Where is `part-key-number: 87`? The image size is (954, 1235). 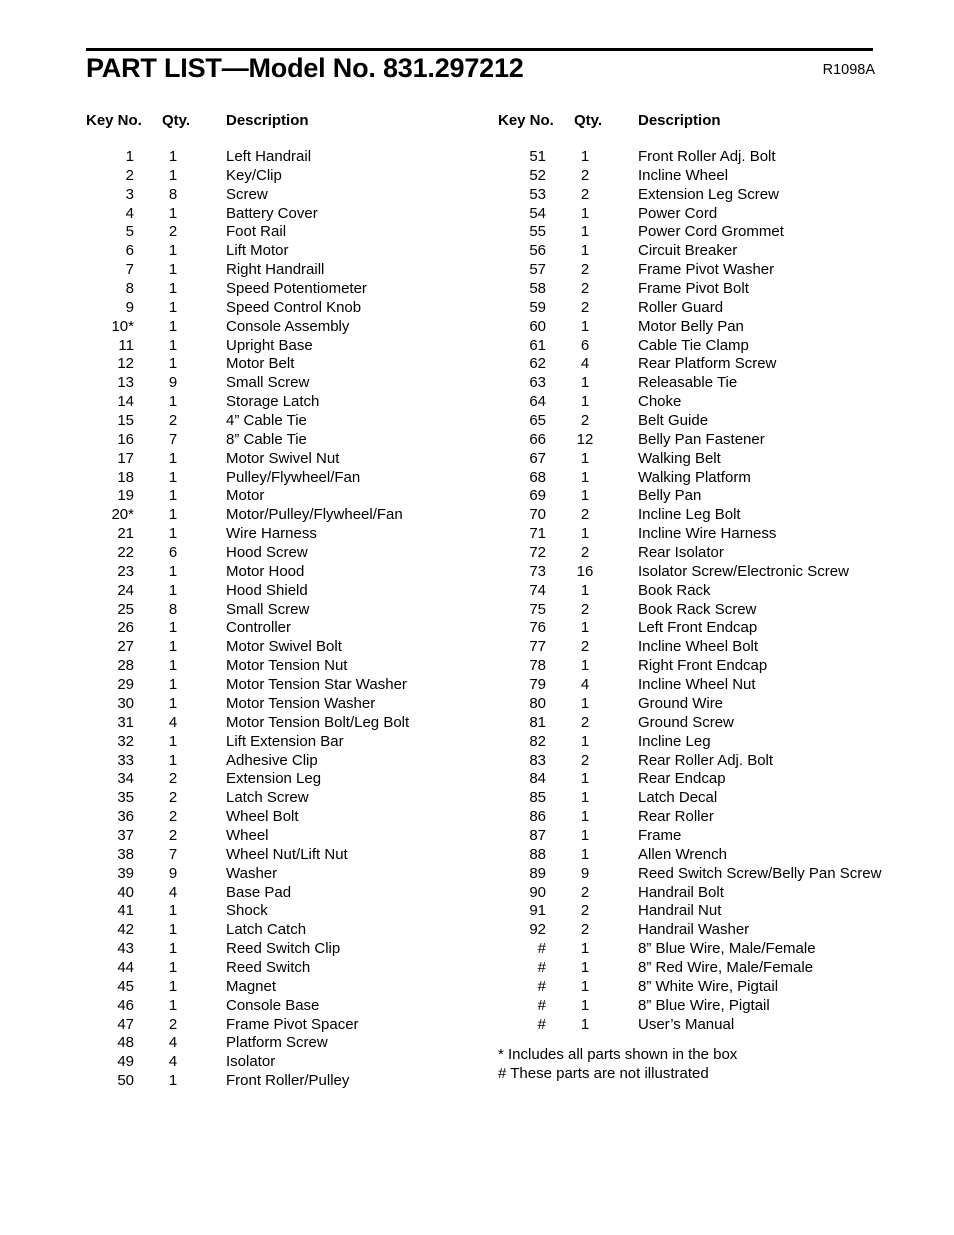 part-key-number: 87 is located at coordinates (537, 835).